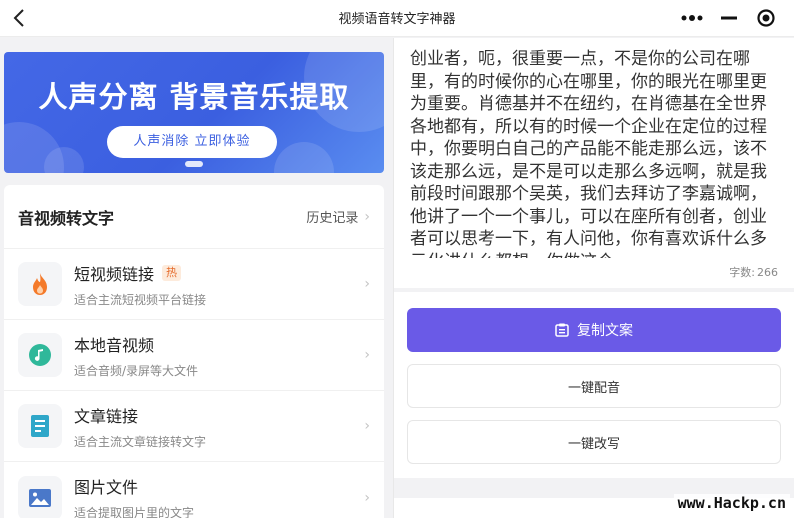 The image size is (794, 518). I want to click on item-title: 短视频链接, so click(114, 274).